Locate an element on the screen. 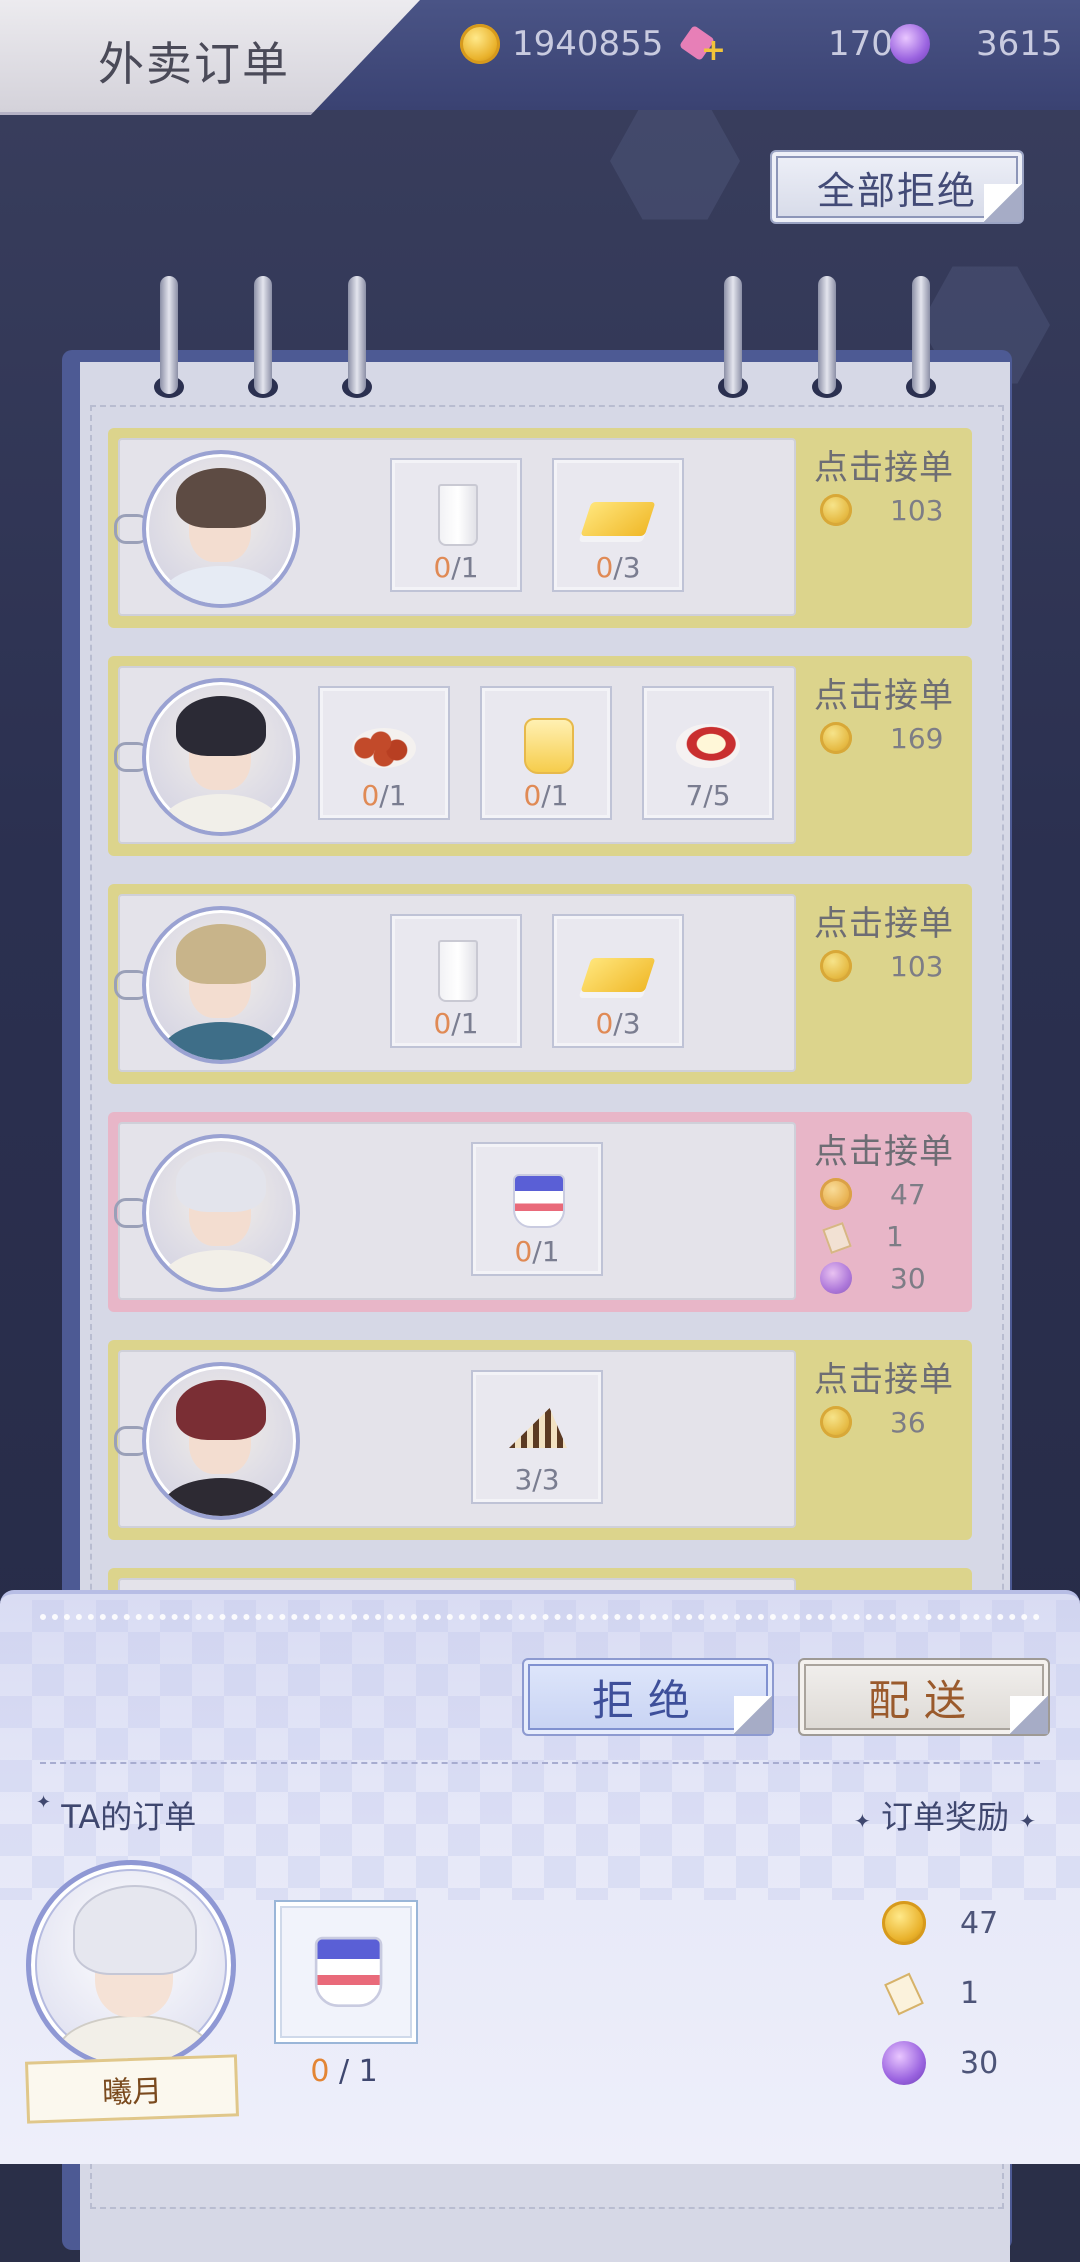 Image resolution: width=1080 pixels, height=2262 pixels. order-card: 3/3 点击接单 36 is located at coordinates (540, 1440).